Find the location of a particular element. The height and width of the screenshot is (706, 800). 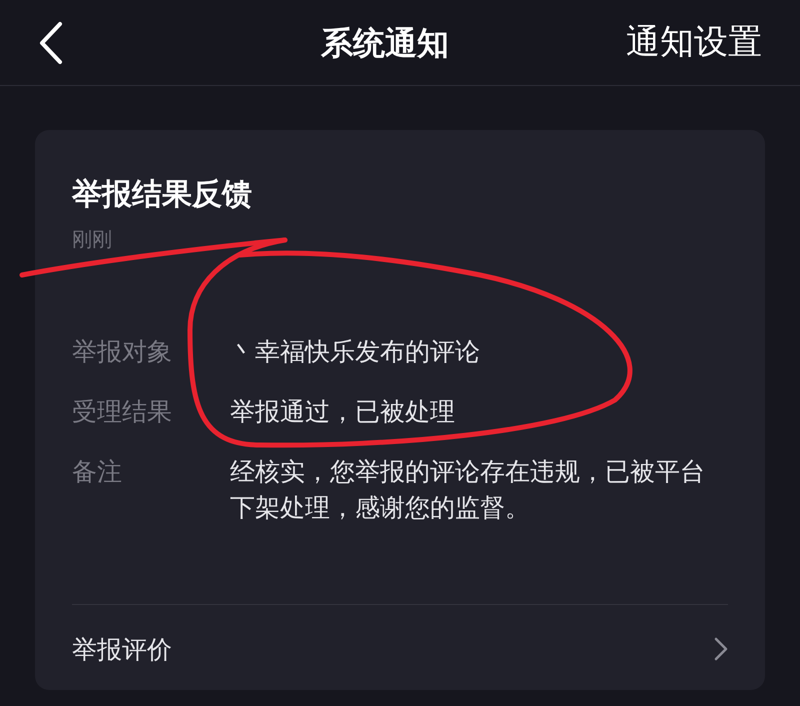

card-title: 举报结果反馈 is located at coordinates (162, 195).